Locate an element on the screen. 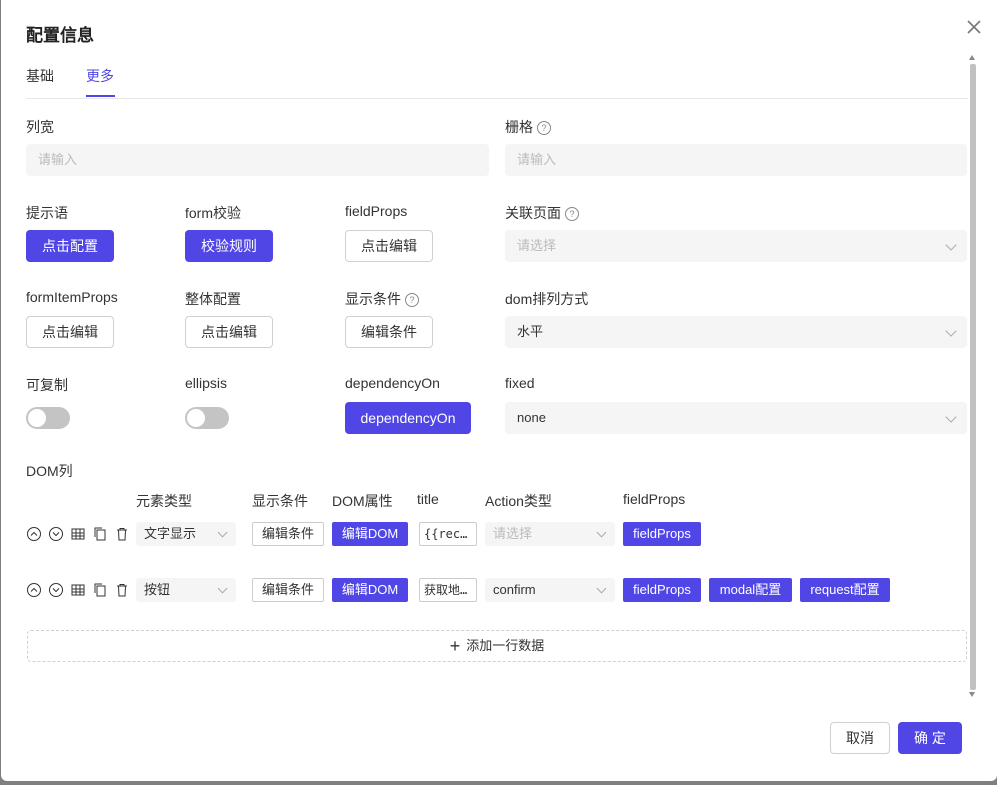 The width and height of the screenshot is (997, 785). scroll-down-arrow-icon is located at coordinates (972, 694).